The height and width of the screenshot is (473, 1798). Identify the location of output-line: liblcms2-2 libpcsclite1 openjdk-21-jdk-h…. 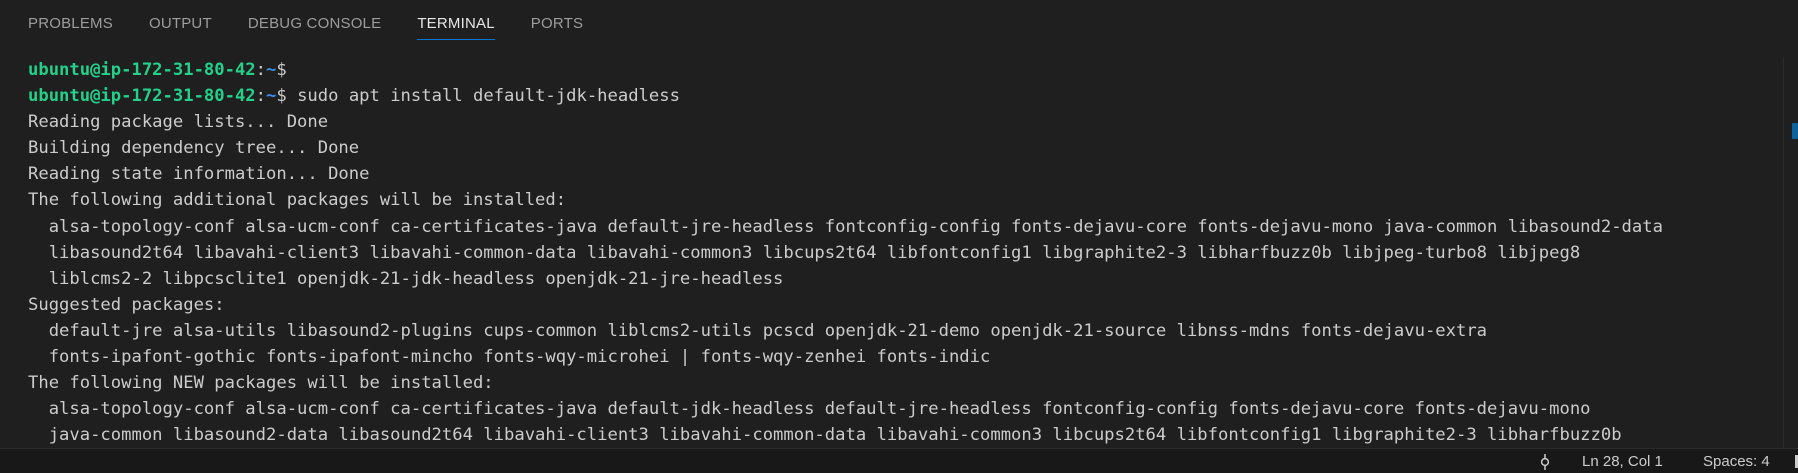
(406, 278).